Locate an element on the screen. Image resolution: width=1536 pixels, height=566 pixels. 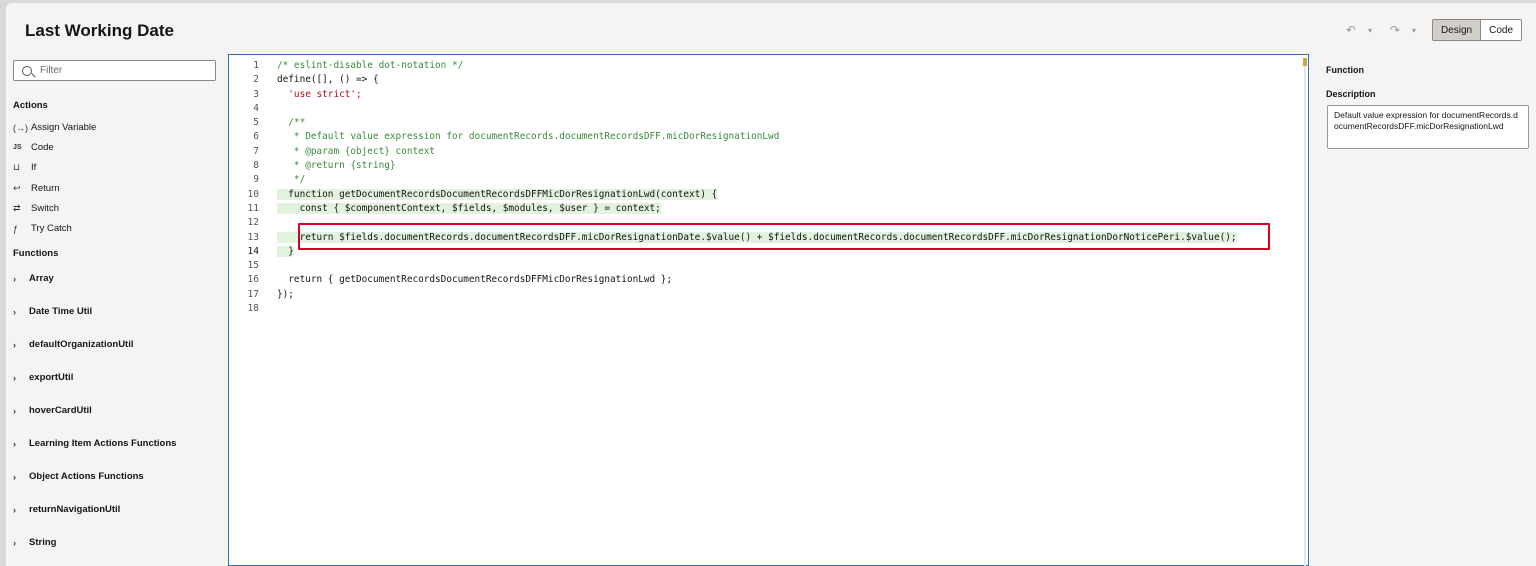
line-number: 8 is located at coordinates (256, 166).